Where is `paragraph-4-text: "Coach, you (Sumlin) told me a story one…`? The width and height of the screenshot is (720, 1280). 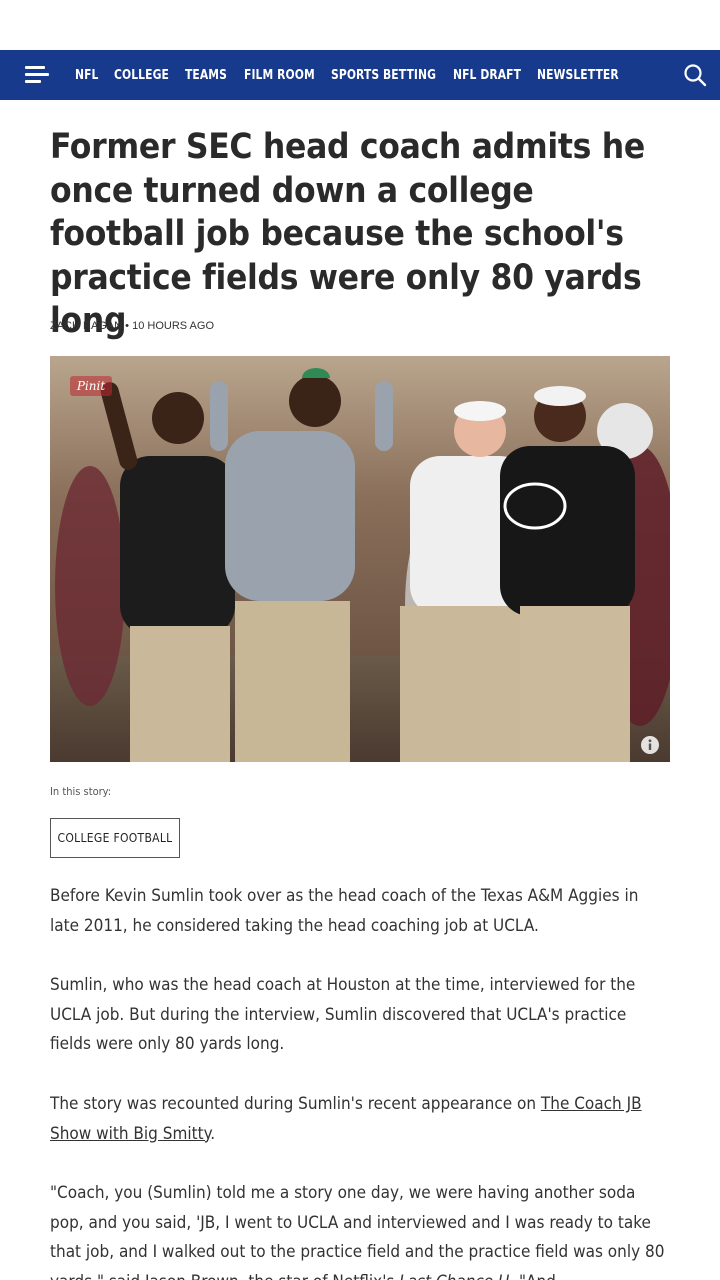
paragraph-4-text: "Coach, you (Sumlin) told me a story one… is located at coordinates (357, 1231).